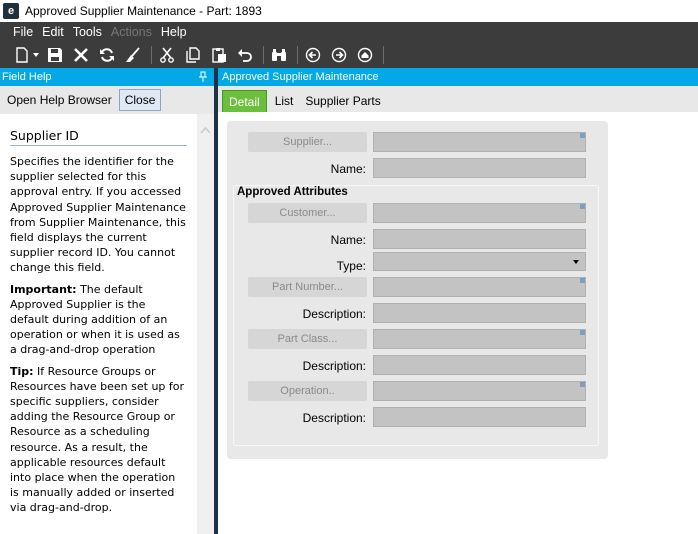 The height and width of the screenshot is (534, 698). I want to click on help-button-bar: Open Help Browser Close, so click(107, 100).